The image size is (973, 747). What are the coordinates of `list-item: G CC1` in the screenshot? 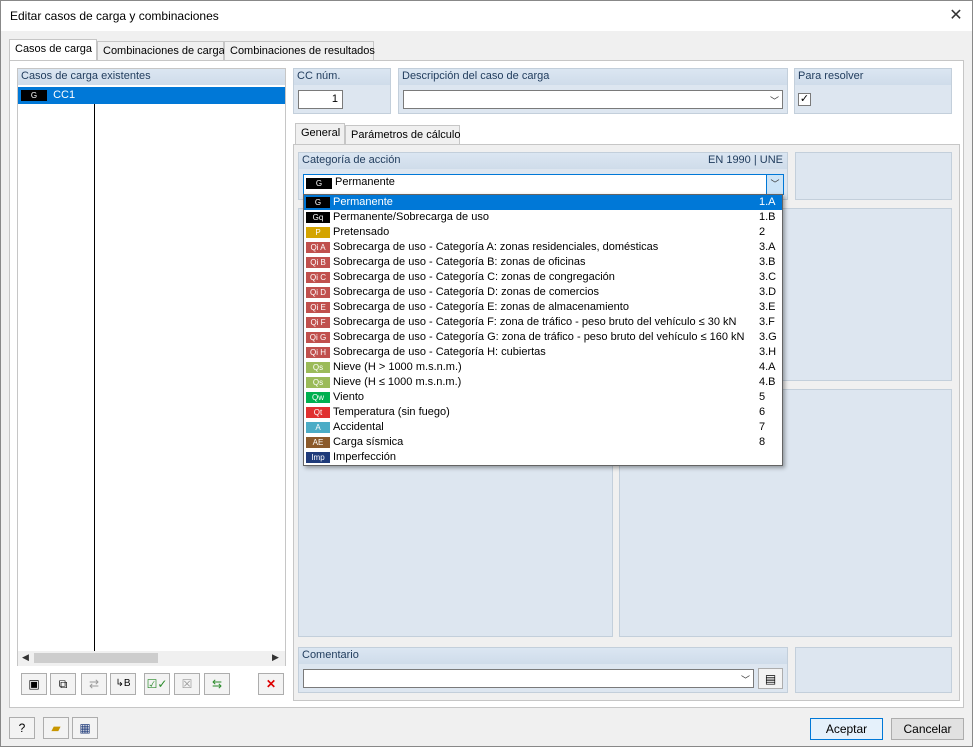 It's located at (151, 95).